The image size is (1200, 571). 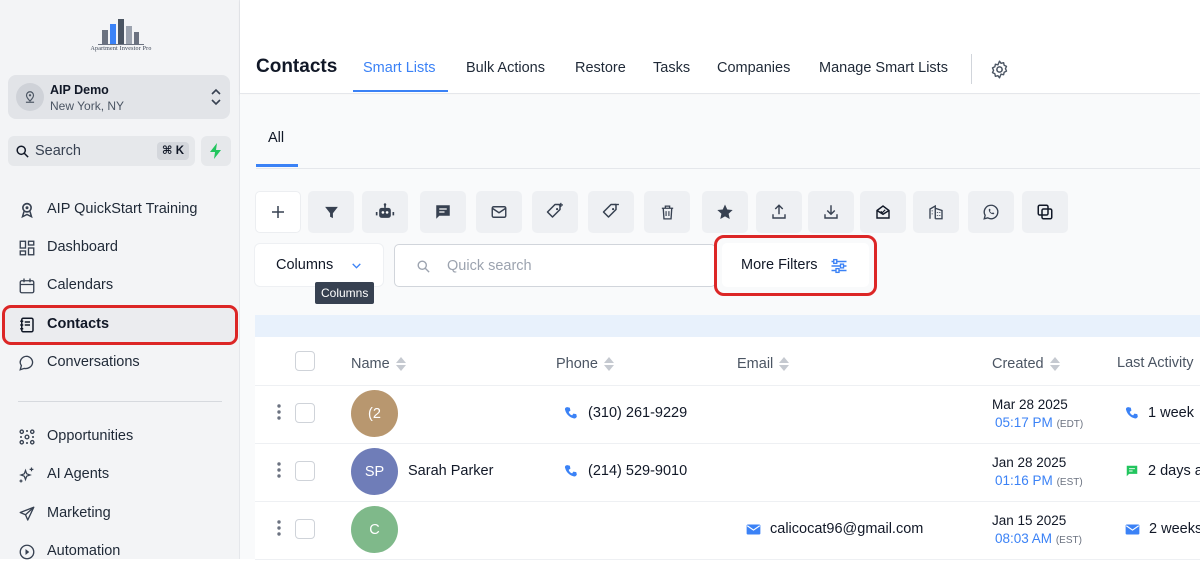 I want to click on mailbox-icon, so click(x=883, y=212).